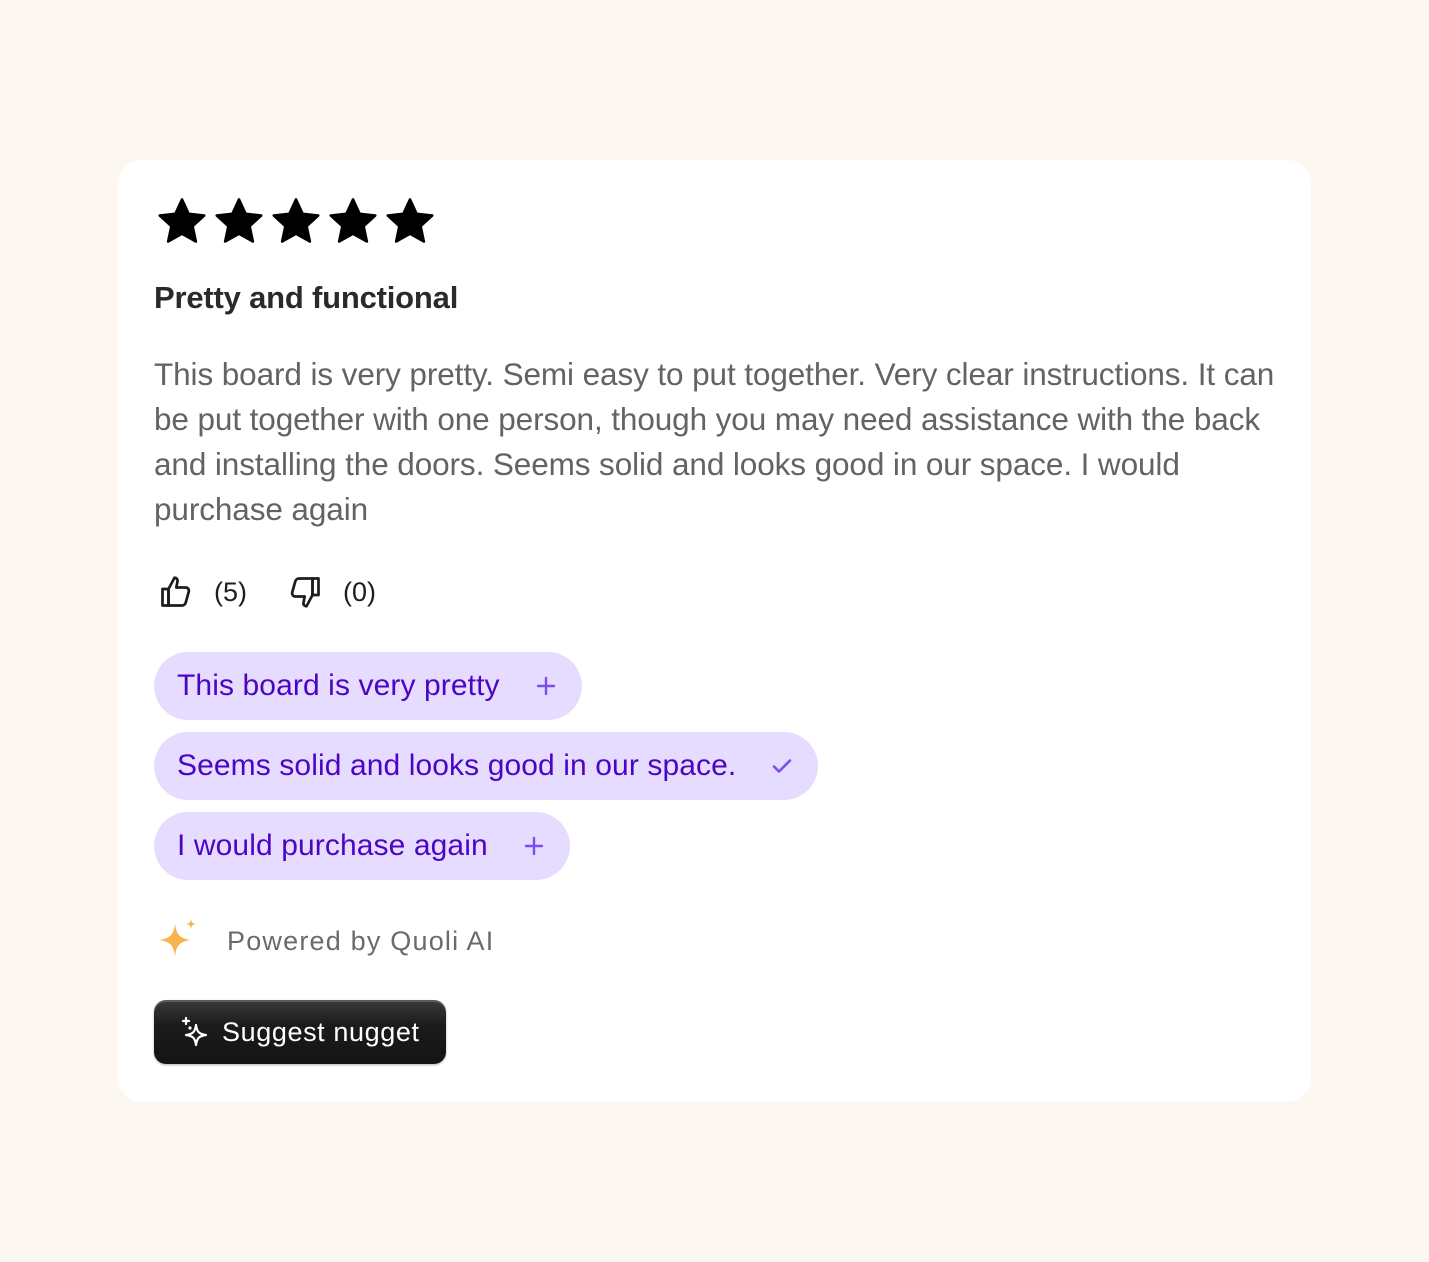  Describe the element at coordinates (457, 765) in the screenshot. I see `nugget-label: Seems solid and looks good in our space.` at that location.